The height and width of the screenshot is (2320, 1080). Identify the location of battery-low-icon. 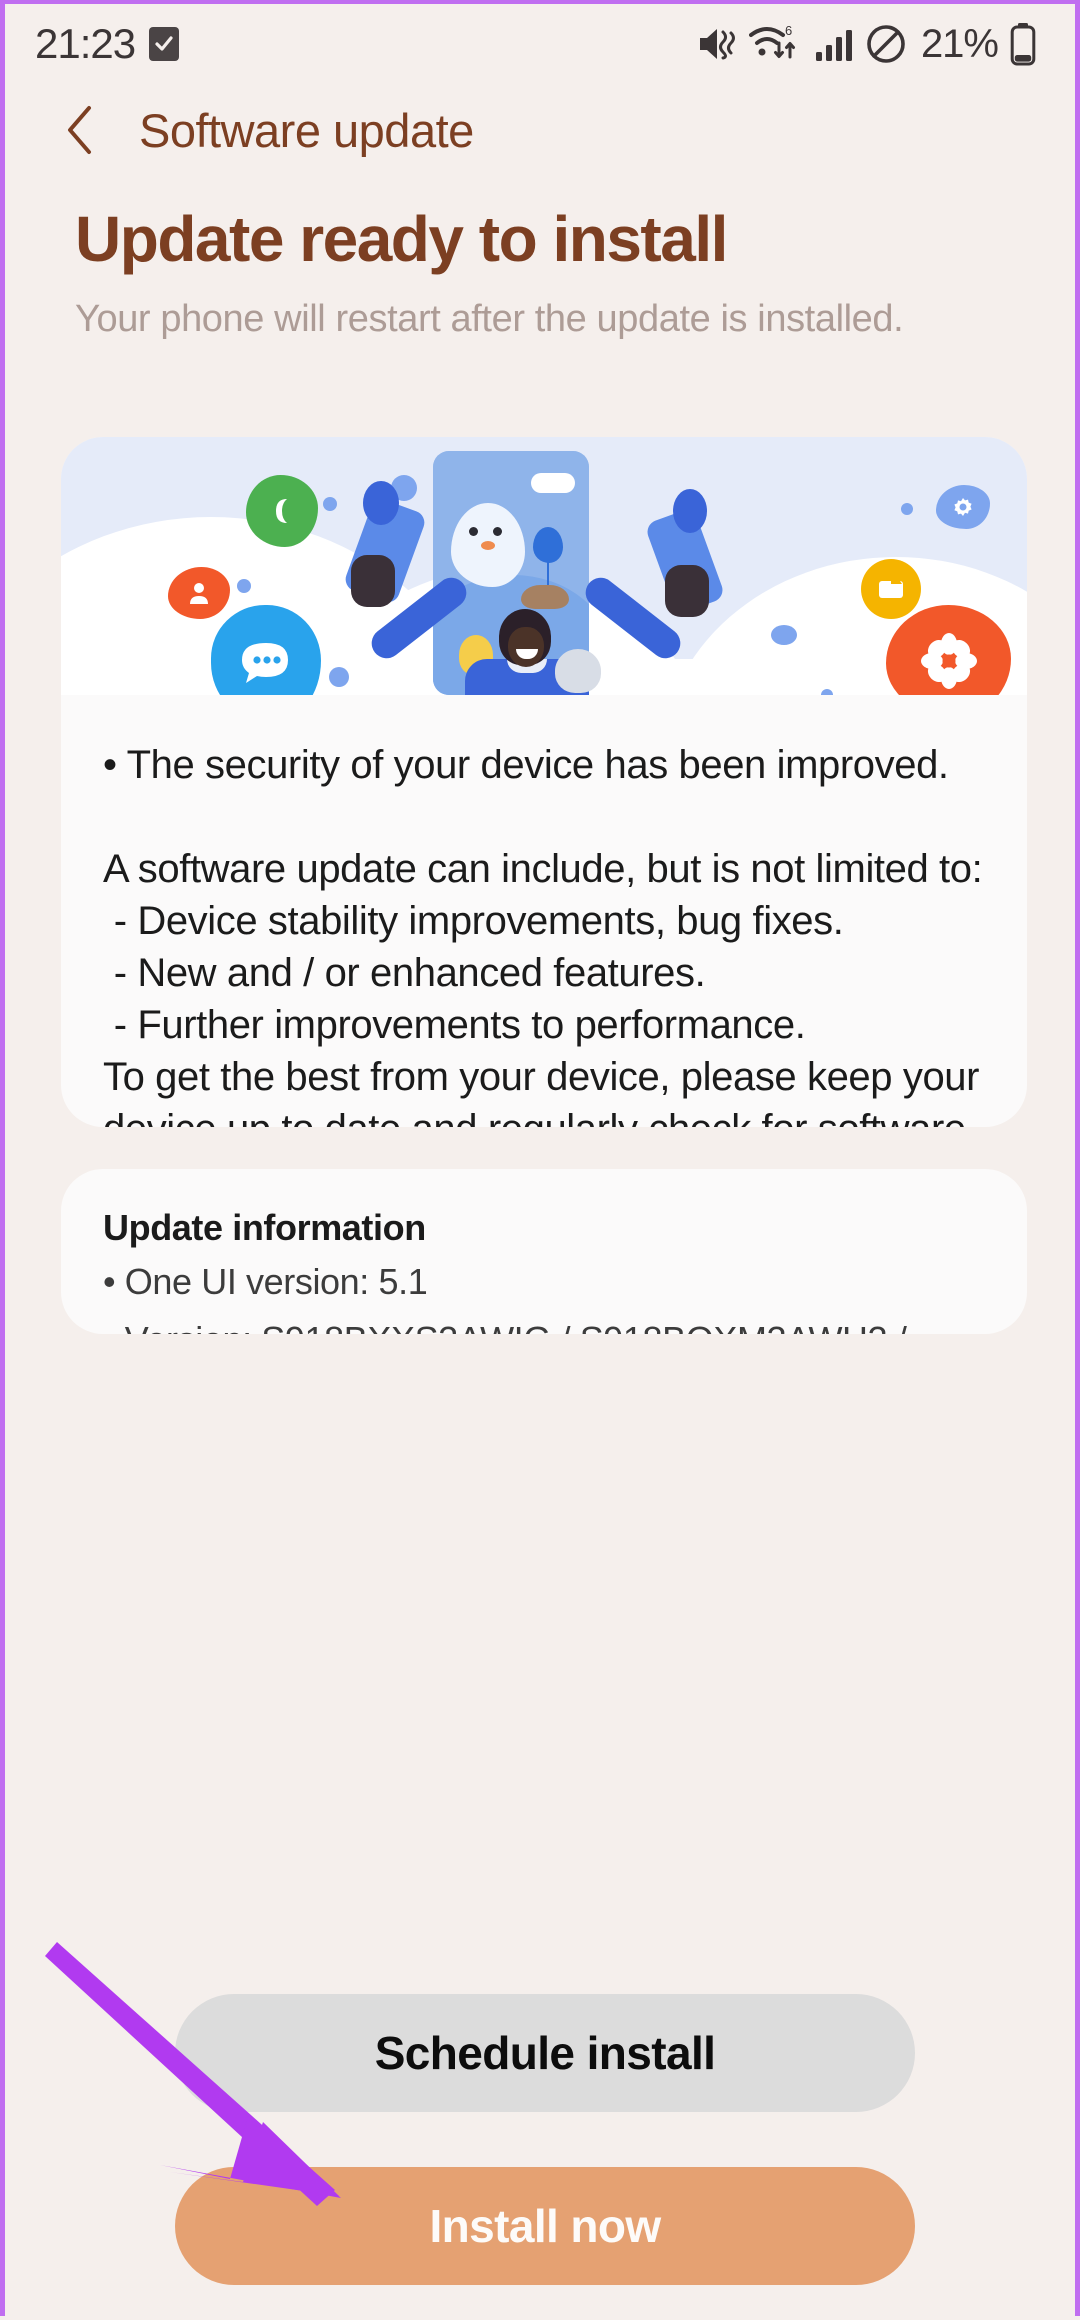
(1023, 44).